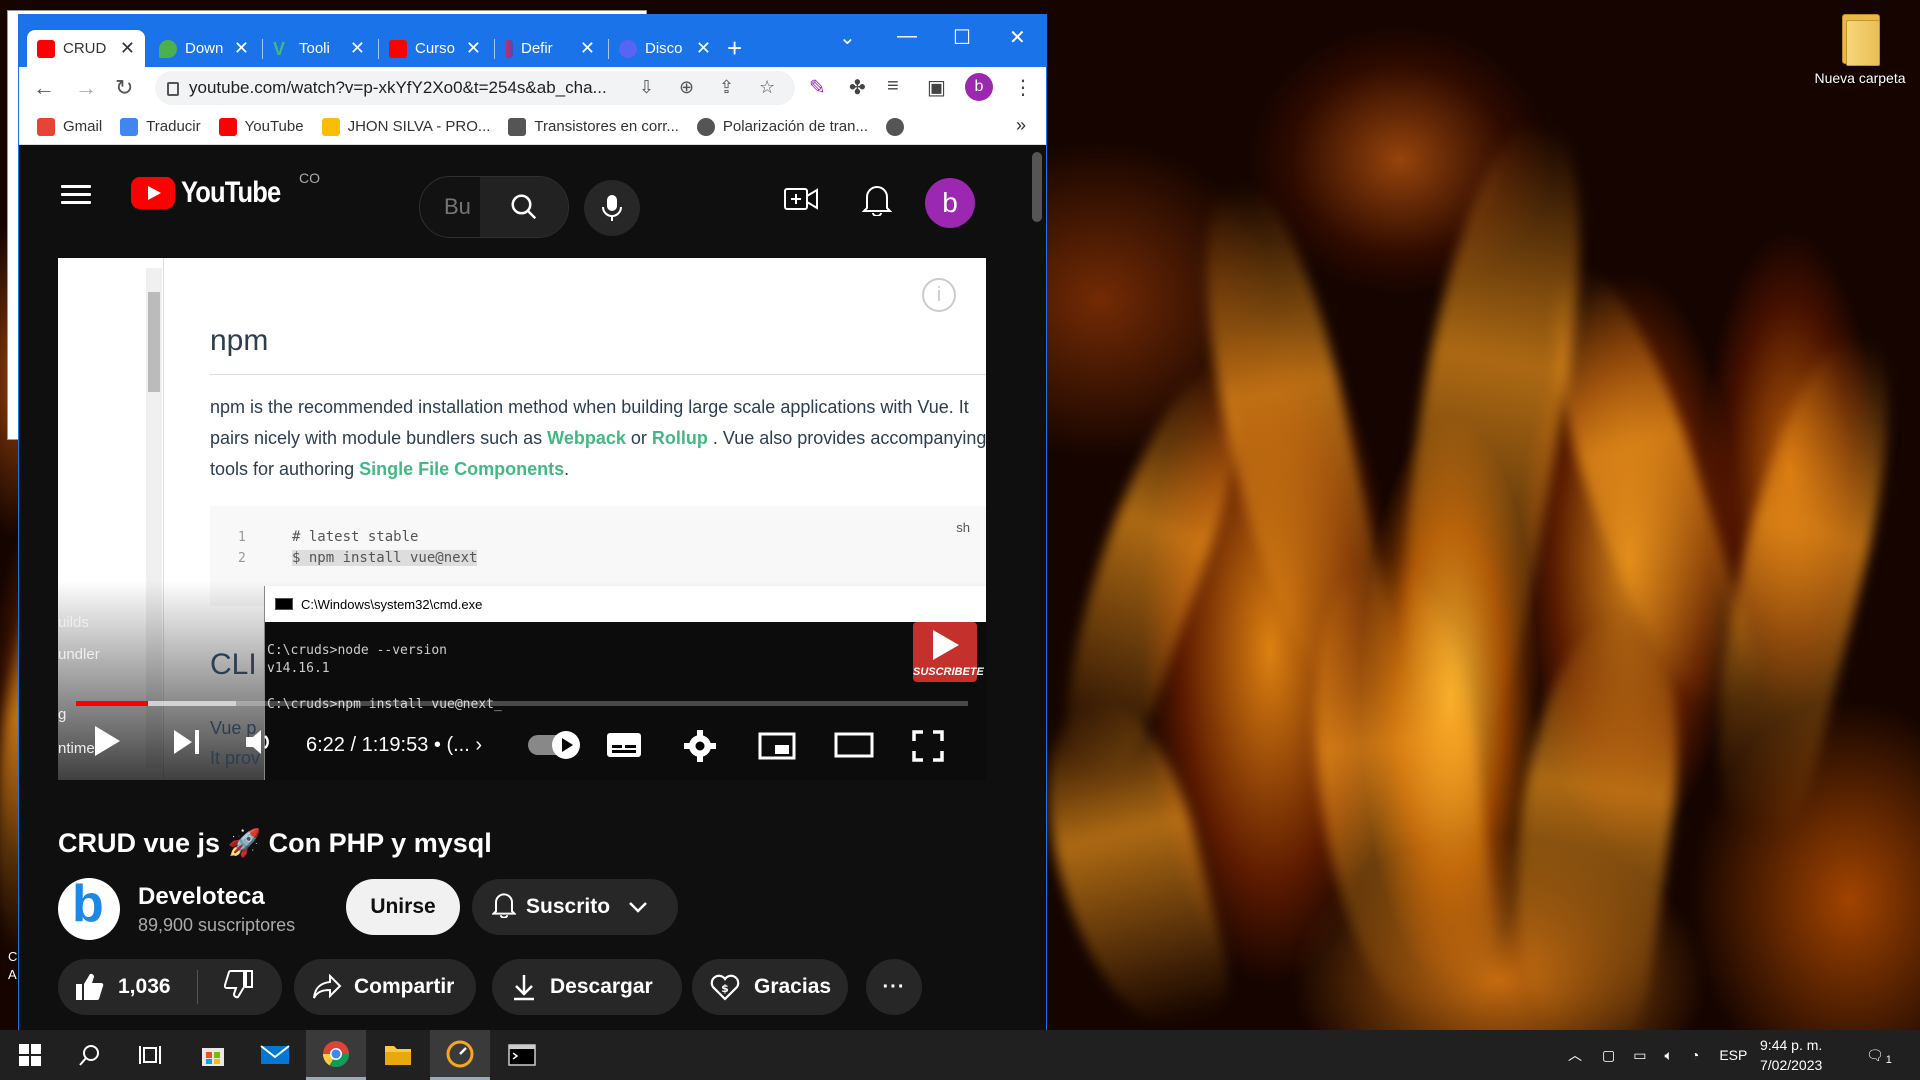 The height and width of the screenshot is (1080, 1920). What do you see at coordinates (69, 126) in the screenshot?
I see `bookmark-gmail: Gmail` at bounding box center [69, 126].